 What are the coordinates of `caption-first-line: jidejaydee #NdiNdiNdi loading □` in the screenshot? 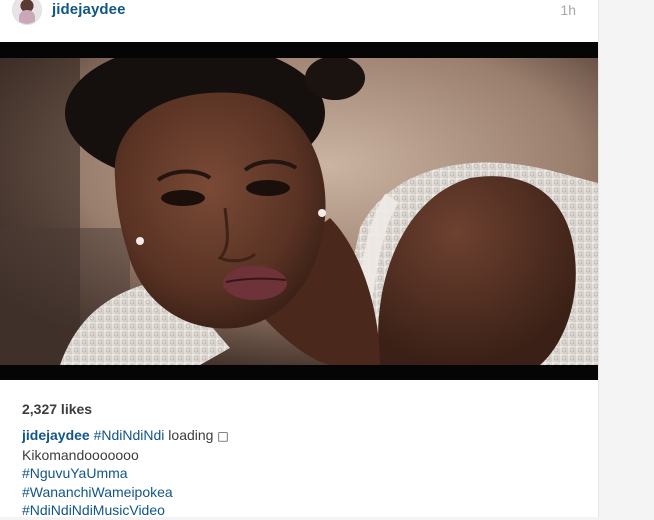 It's located at (125, 436).